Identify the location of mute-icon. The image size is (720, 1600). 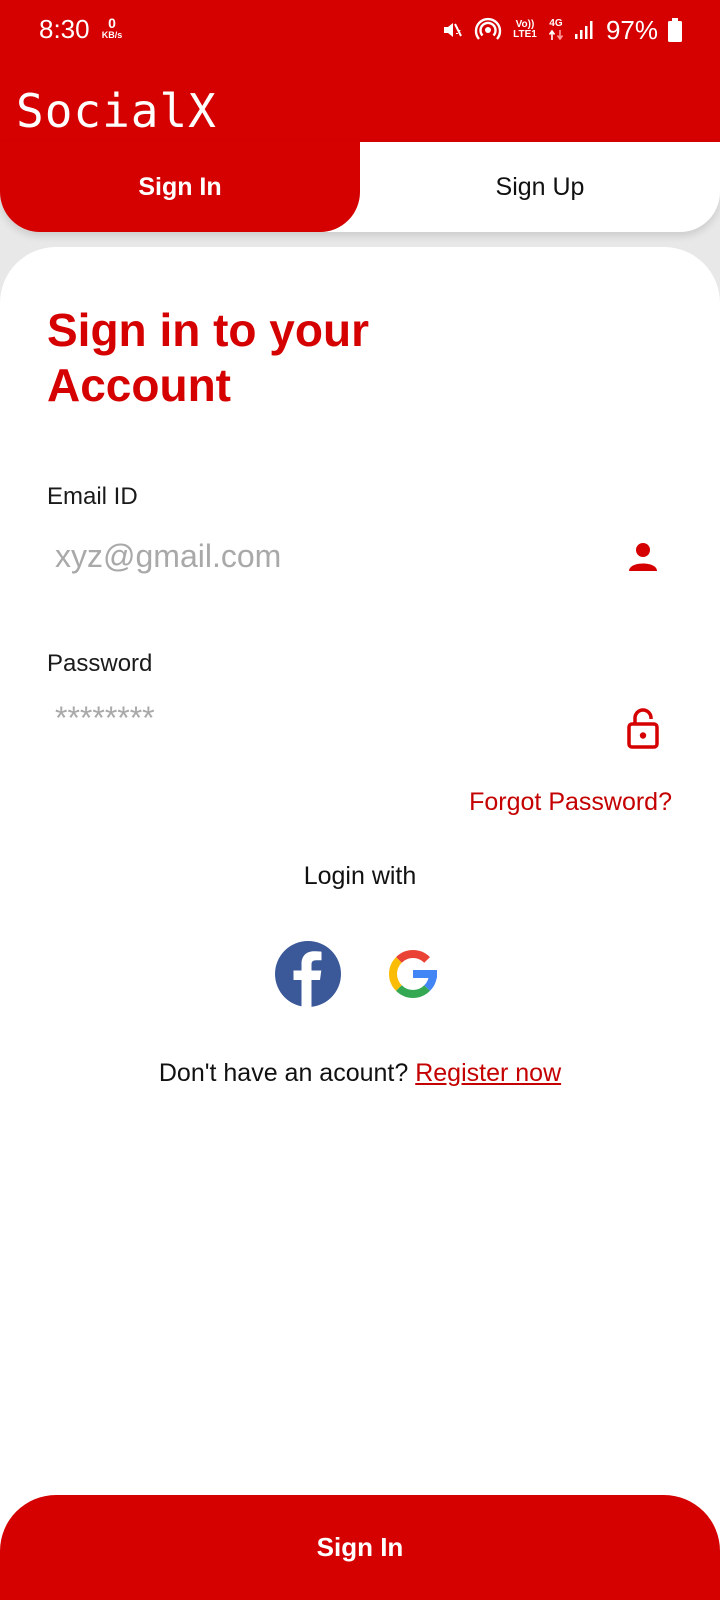
(452, 30).